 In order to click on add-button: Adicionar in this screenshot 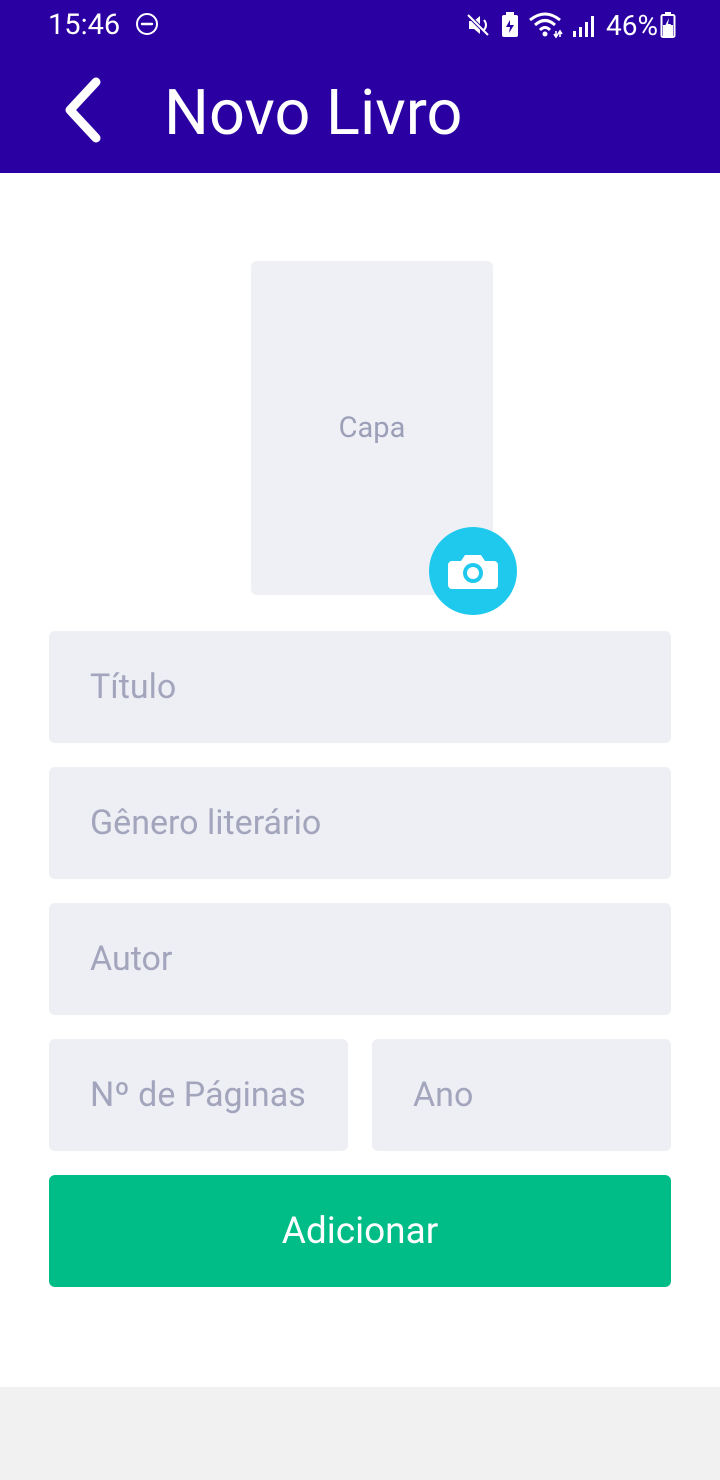, I will do `click(360, 1231)`.